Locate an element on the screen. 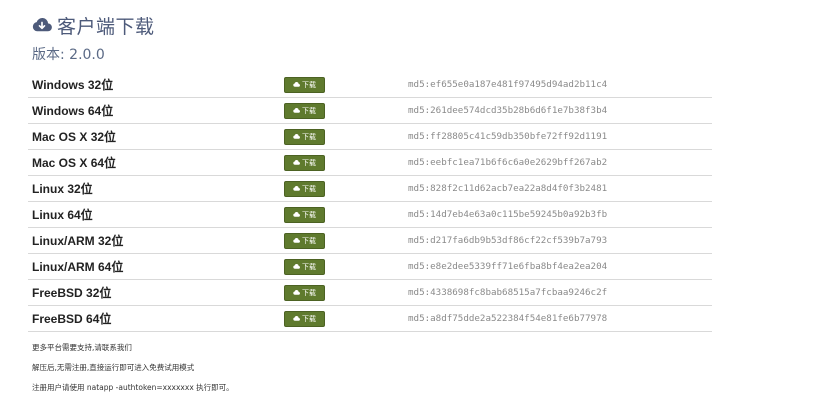 The height and width of the screenshot is (401, 816). platform-label: FreeBSD 32位 is located at coordinates (72, 293).